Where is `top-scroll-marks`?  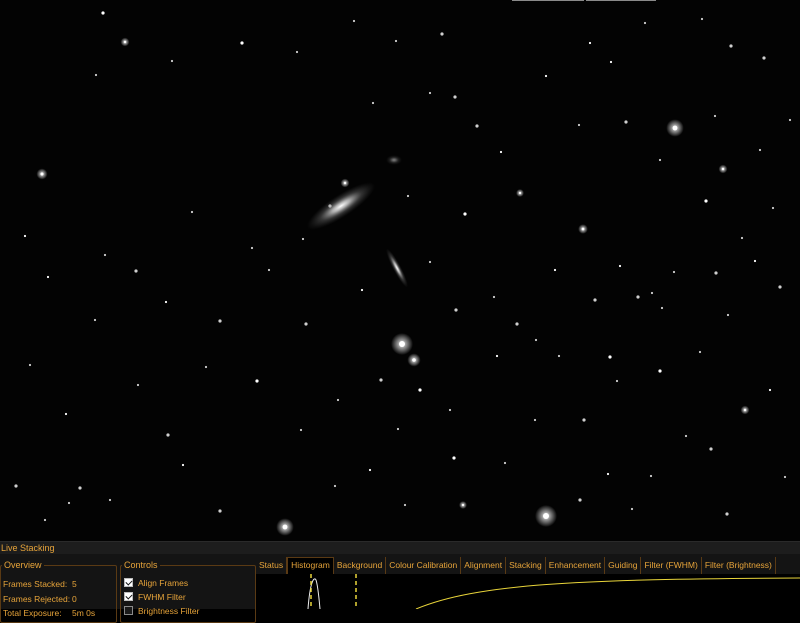
top-scroll-marks is located at coordinates (584, 1).